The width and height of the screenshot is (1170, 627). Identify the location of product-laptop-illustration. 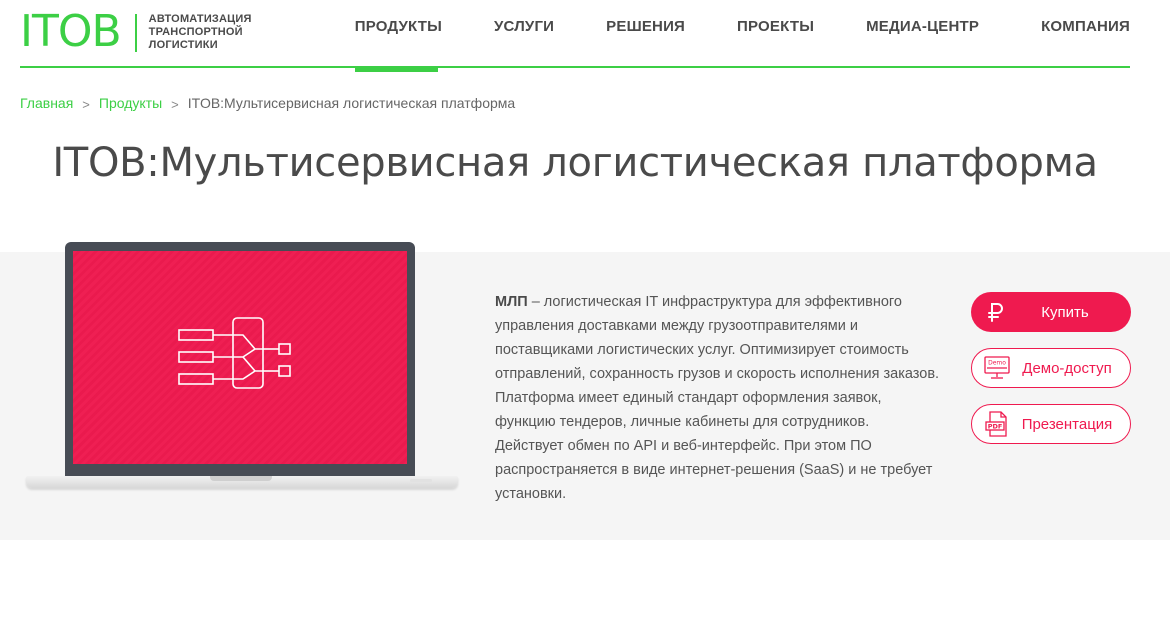
(242, 367).